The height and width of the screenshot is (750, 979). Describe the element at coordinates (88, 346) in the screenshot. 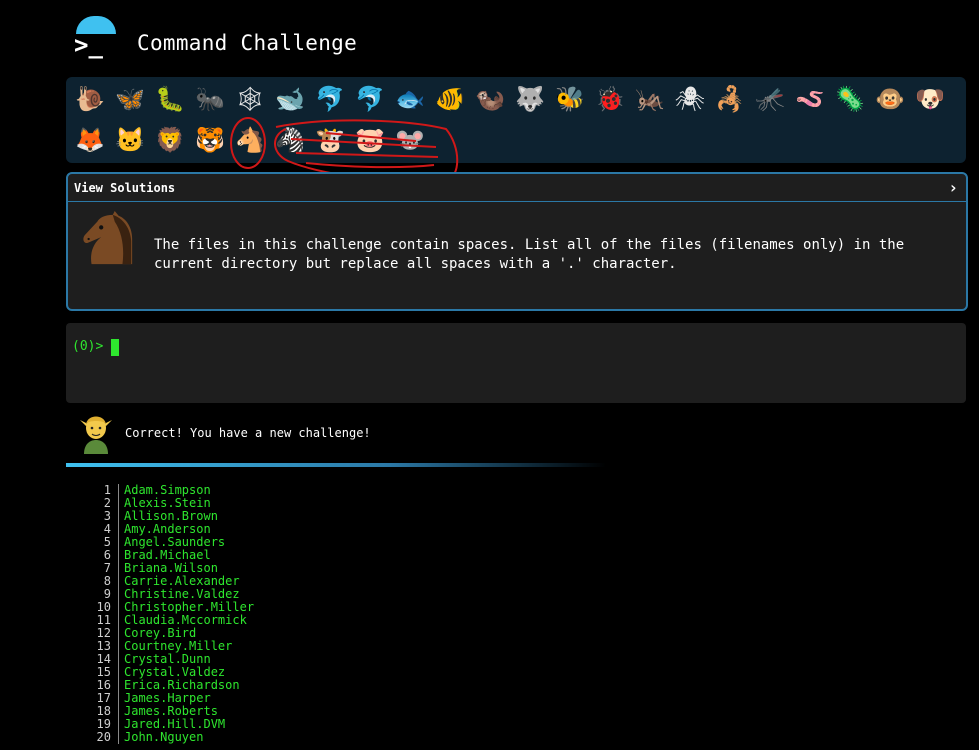

I see `terminal-prompt: (0)>` at that location.